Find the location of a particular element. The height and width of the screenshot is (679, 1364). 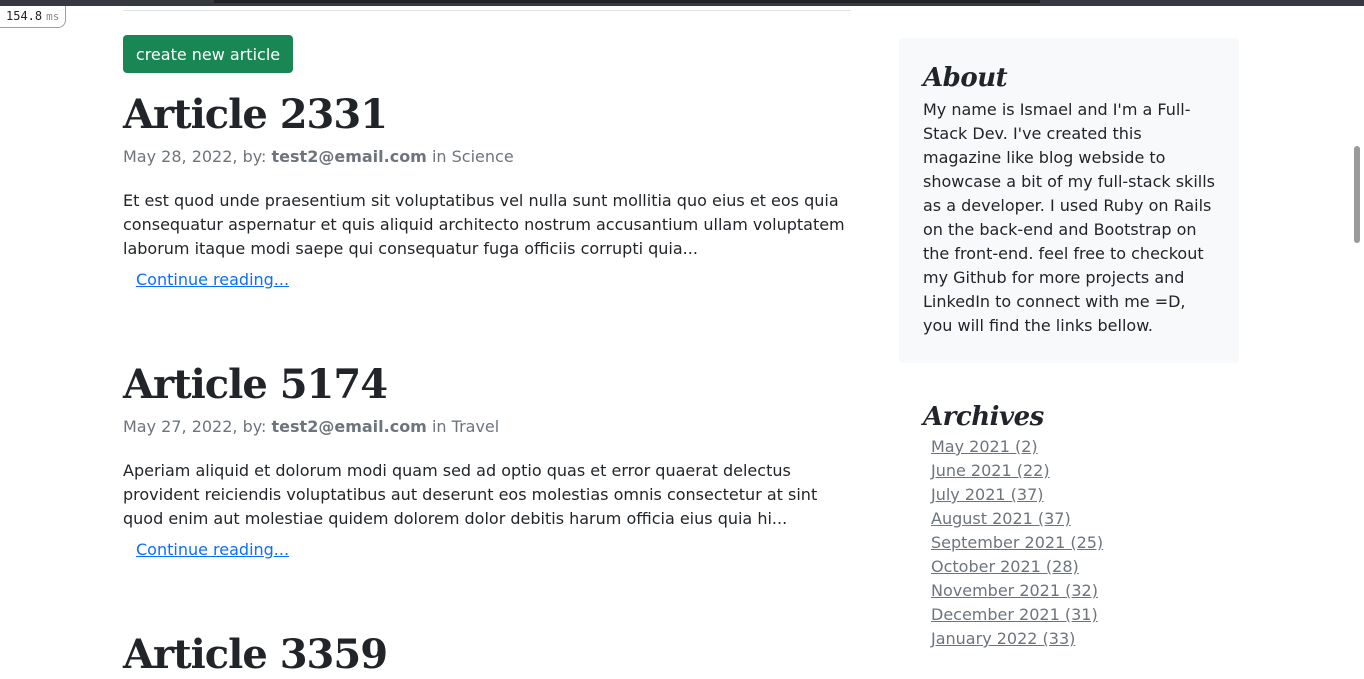

scrollbar-thumb is located at coordinates (1357, 194).